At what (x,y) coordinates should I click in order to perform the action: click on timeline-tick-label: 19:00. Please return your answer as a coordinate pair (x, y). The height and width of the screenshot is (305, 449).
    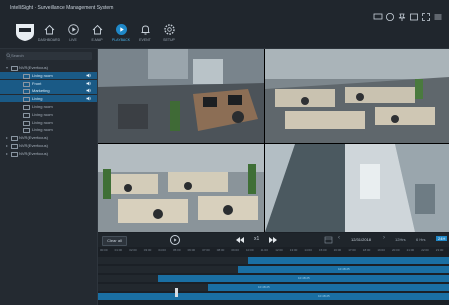
    Looking at the image, I should click on (381, 250).